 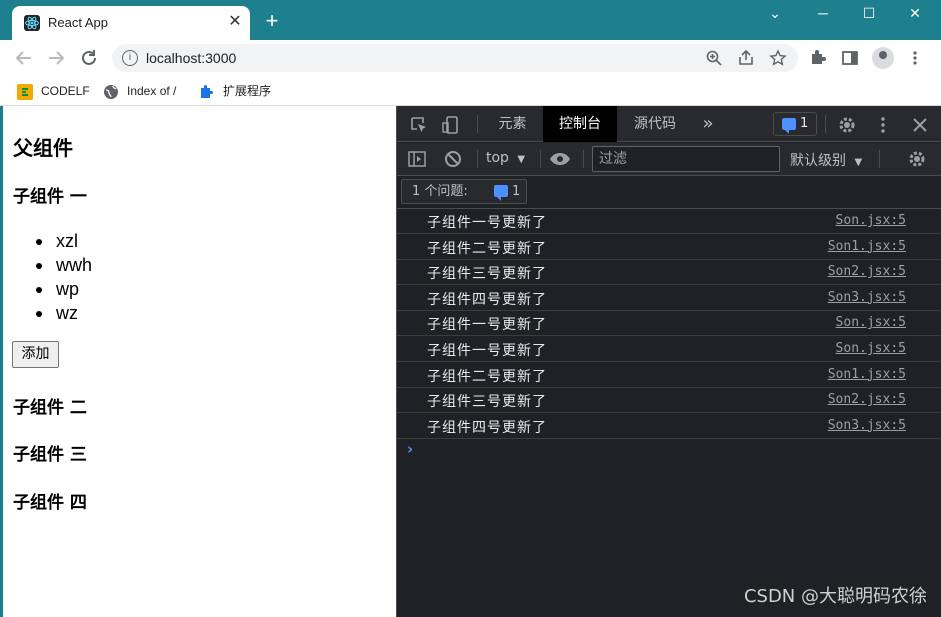 I want to click on issues-button: 1 个问题: 1, so click(x=464, y=191).